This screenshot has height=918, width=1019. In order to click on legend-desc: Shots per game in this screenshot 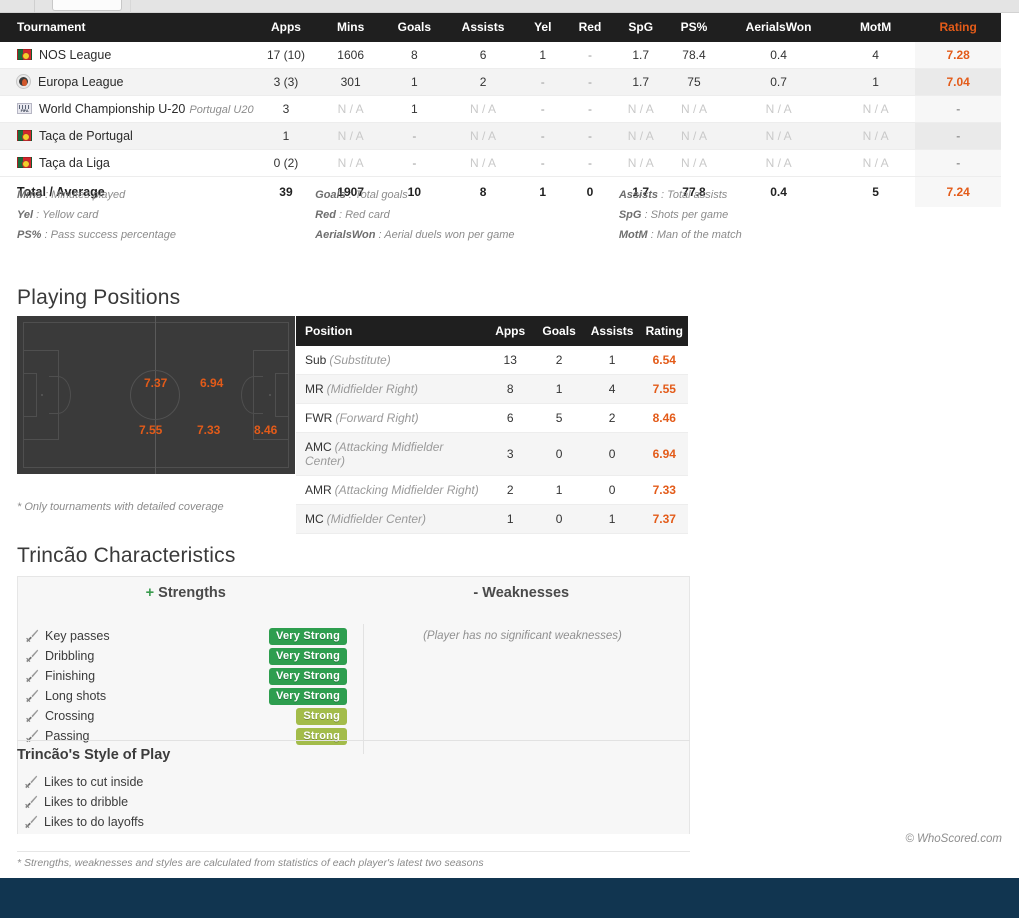, I will do `click(689, 215)`.